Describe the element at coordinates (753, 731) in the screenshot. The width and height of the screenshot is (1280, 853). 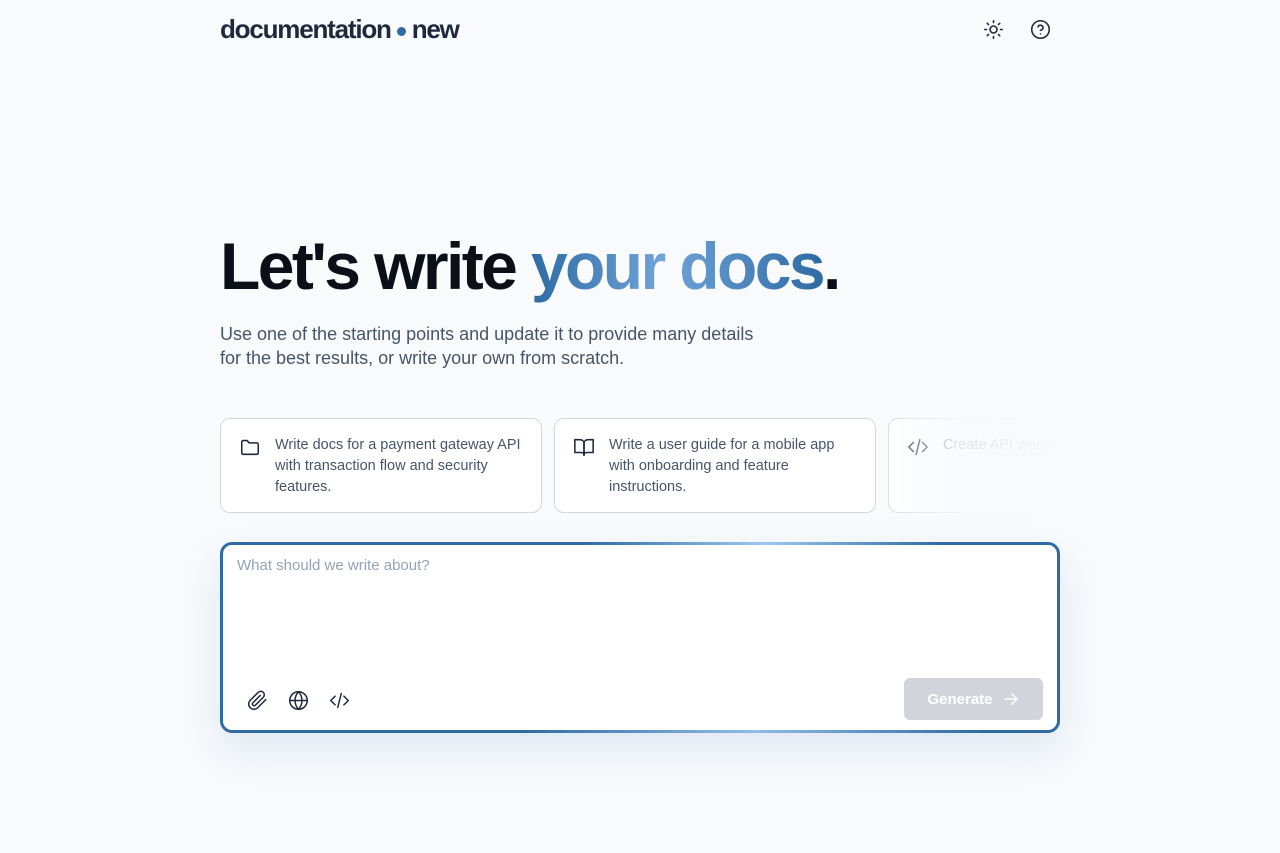
I see `prompt-glow-bottom` at that location.